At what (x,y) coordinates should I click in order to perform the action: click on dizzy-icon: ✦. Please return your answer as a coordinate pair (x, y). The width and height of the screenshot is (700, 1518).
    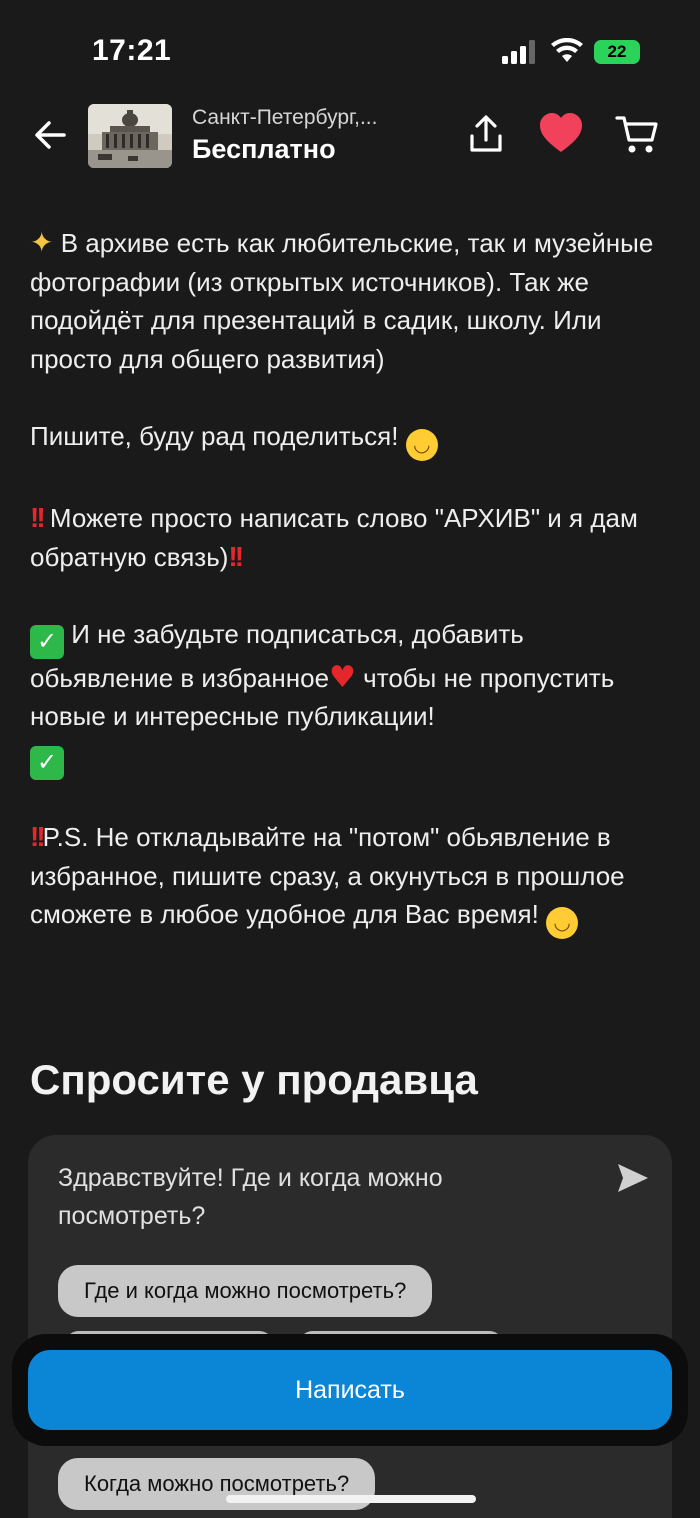
    Looking at the image, I should click on (42, 242).